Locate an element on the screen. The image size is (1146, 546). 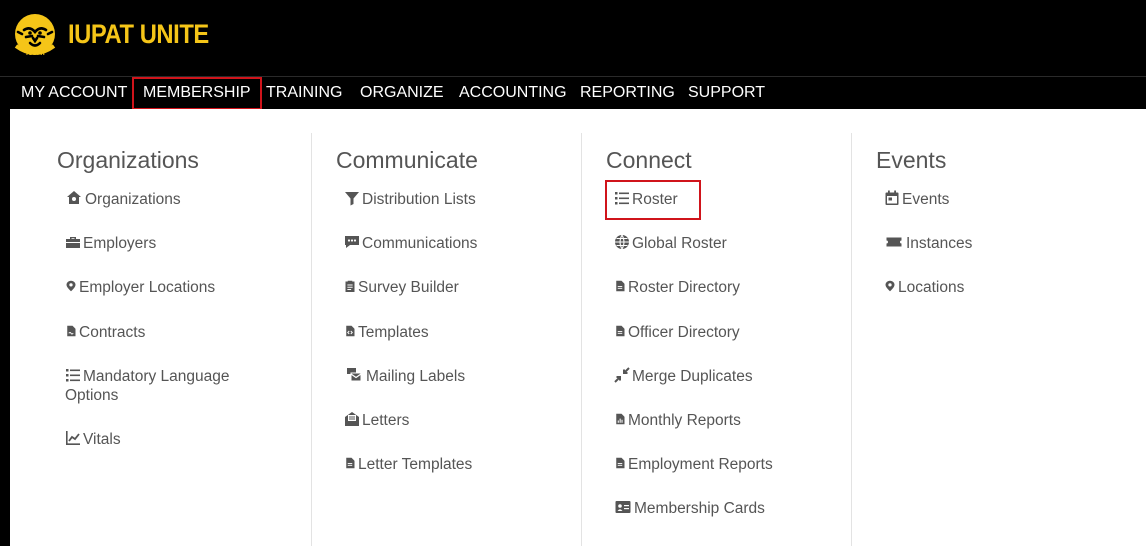
nav-my-account: MY ACCOUNT is located at coordinates (74, 93).